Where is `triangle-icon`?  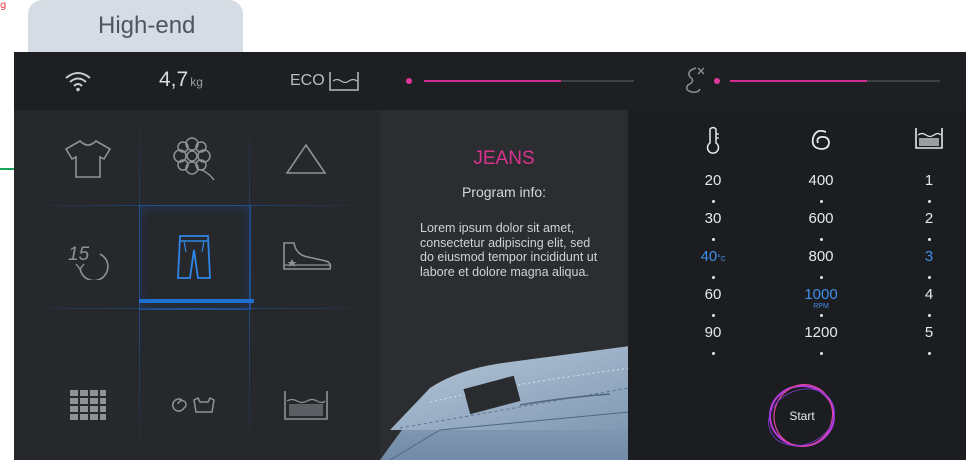 triangle-icon is located at coordinates (306, 158).